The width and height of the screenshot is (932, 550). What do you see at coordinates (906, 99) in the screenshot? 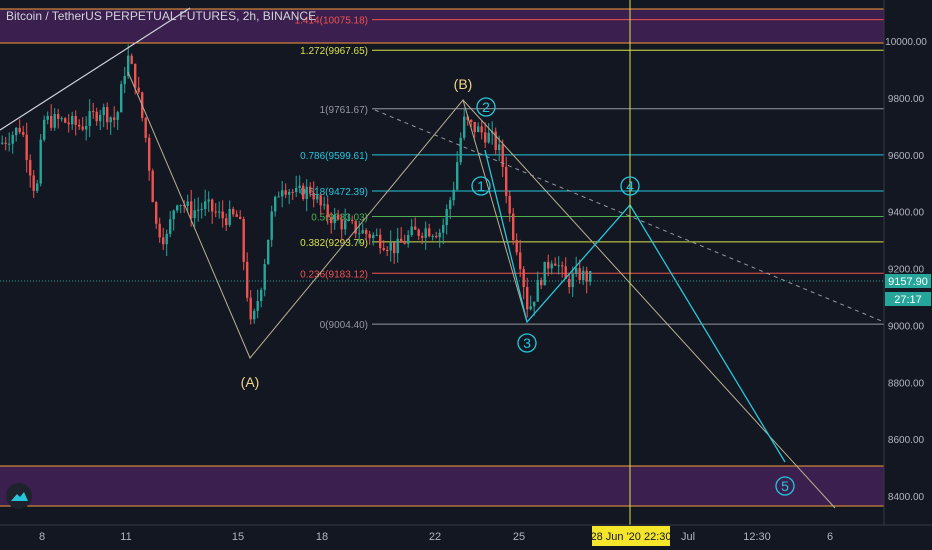
I see `y-tick-label: 9800.00` at bounding box center [906, 99].